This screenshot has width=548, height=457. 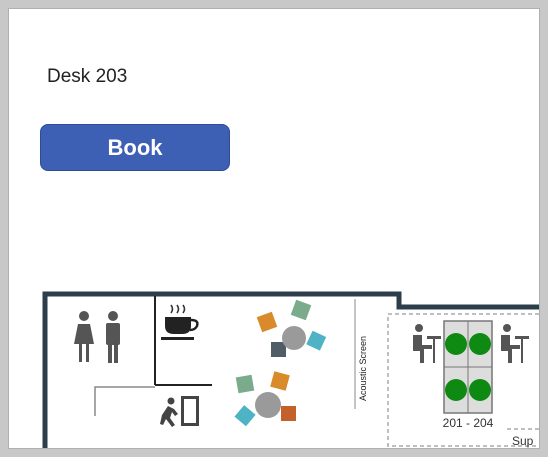 I want to click on book-button: Book, so click(x=135, y=147).